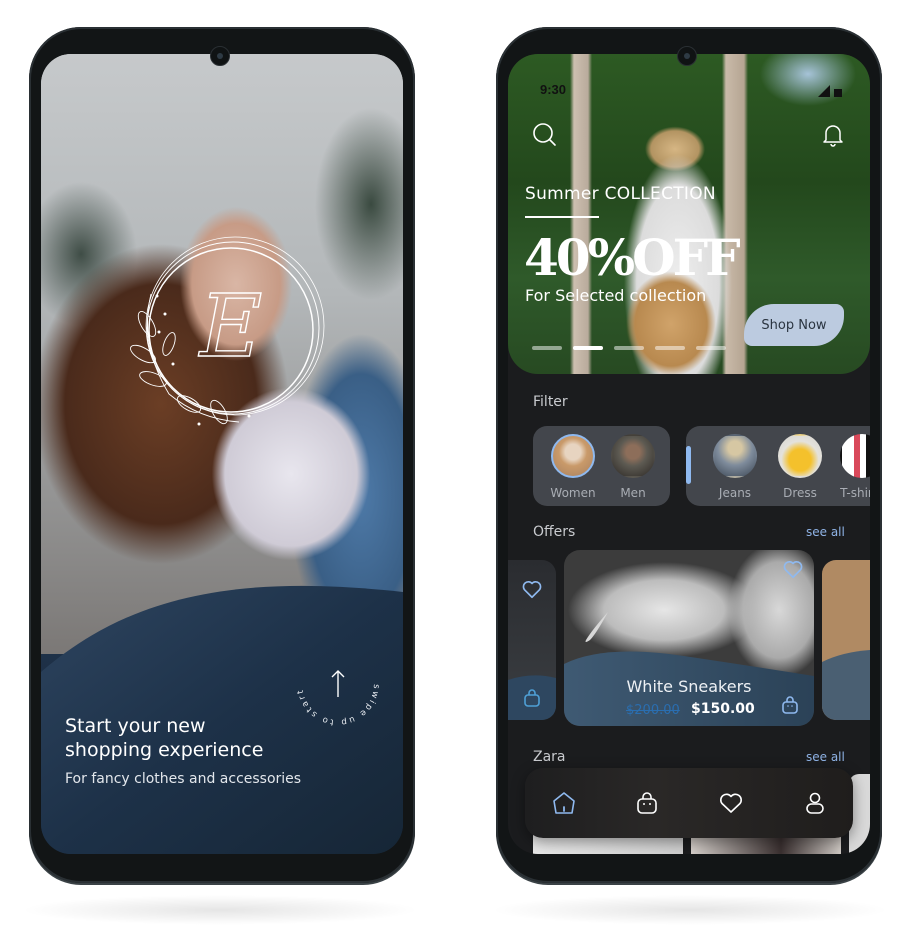 The width and height of the screenshot is (910, 939). What do you see at coordinates (164, 750) in the screenshot?
I see `headline-line-2: shopping experience` at bounding box center [164, 750].